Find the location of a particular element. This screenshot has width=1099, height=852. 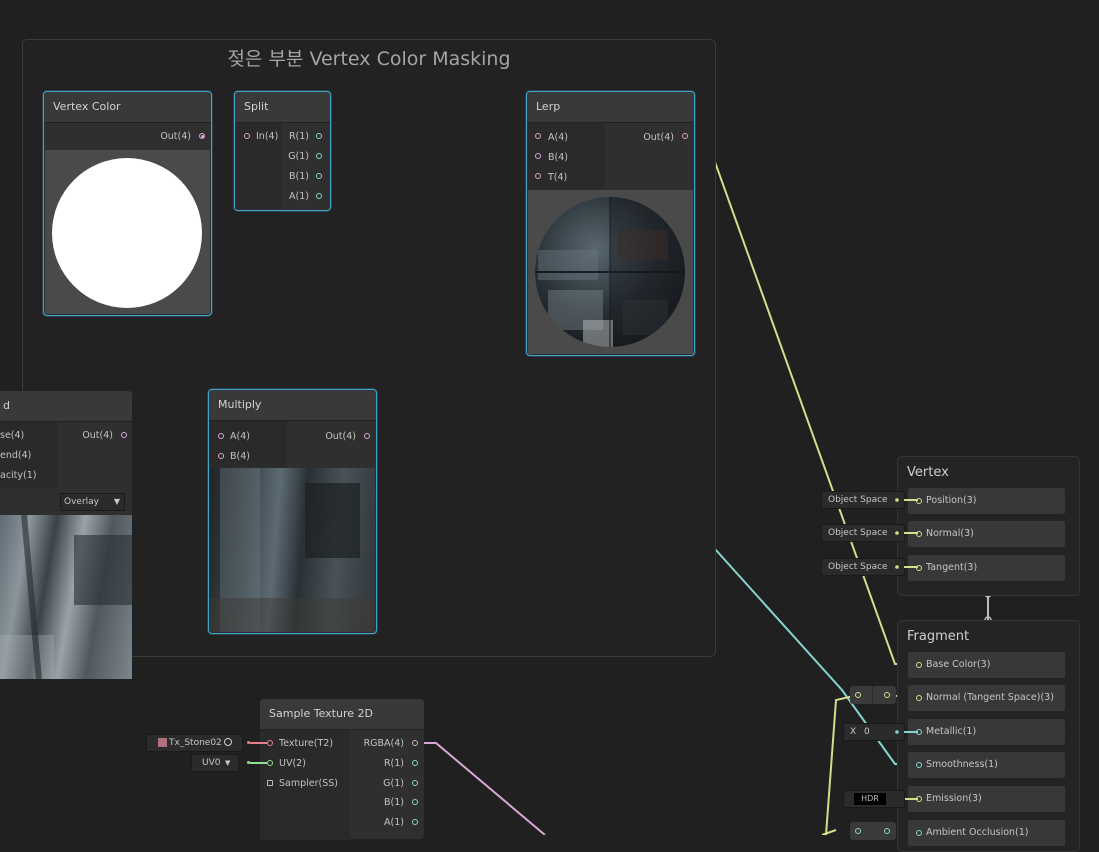

output-pin-rgba is located at coordinates (415, 743).